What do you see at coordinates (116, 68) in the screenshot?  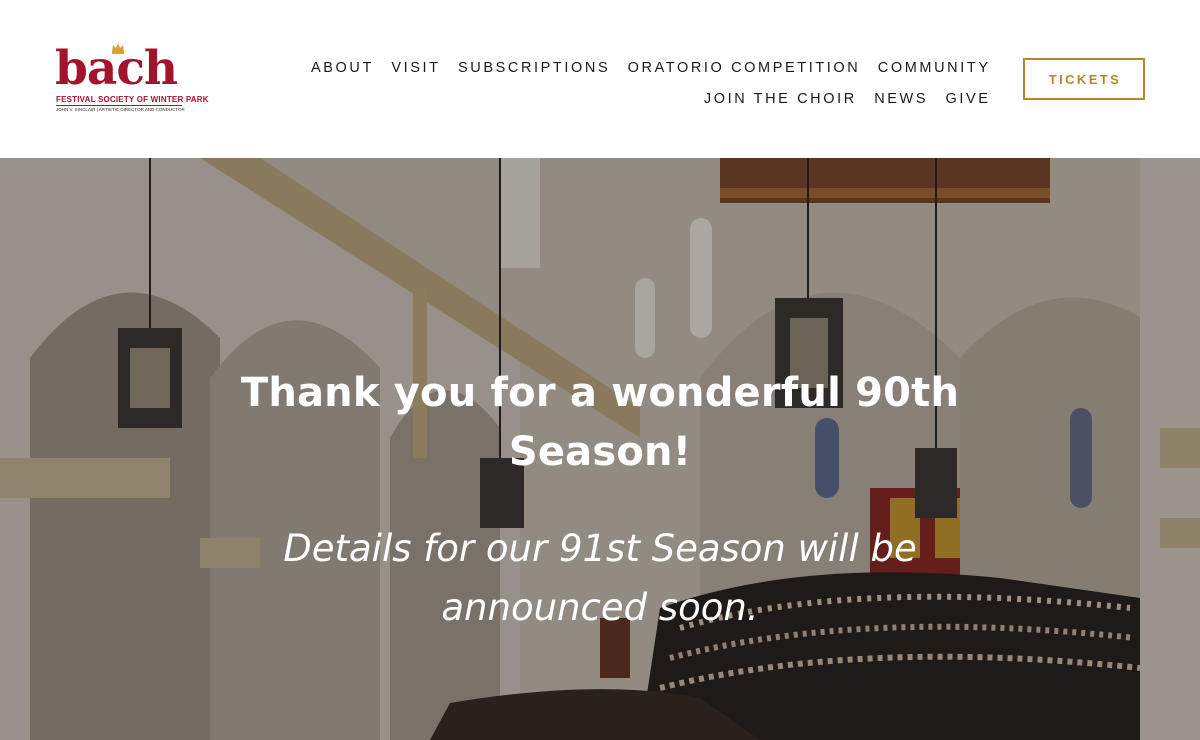 I see `logo-wordmark: bach` at bounding box center [116, 68].